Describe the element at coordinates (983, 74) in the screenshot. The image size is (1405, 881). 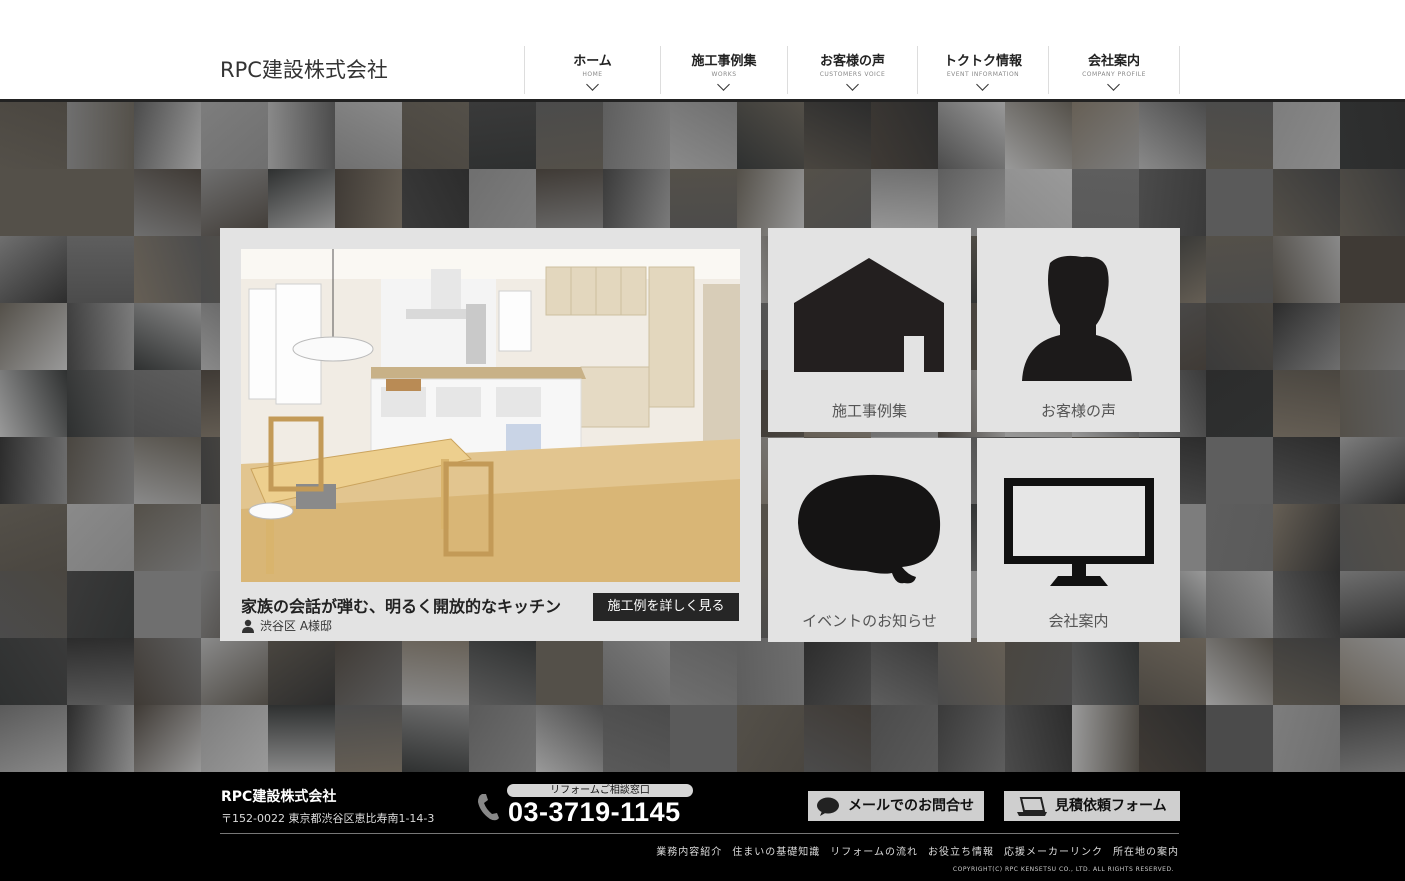
I see `nav-sub-label: EVENT INFORMATION` at that location.